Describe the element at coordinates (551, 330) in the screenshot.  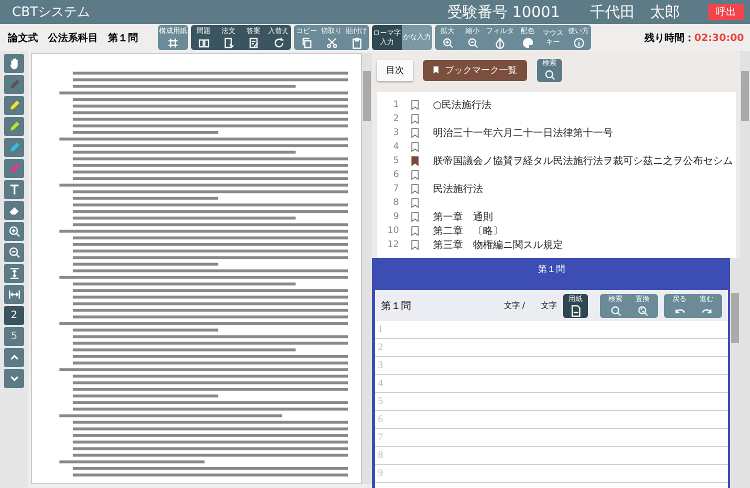
I see `answer-line: 1` at that location.